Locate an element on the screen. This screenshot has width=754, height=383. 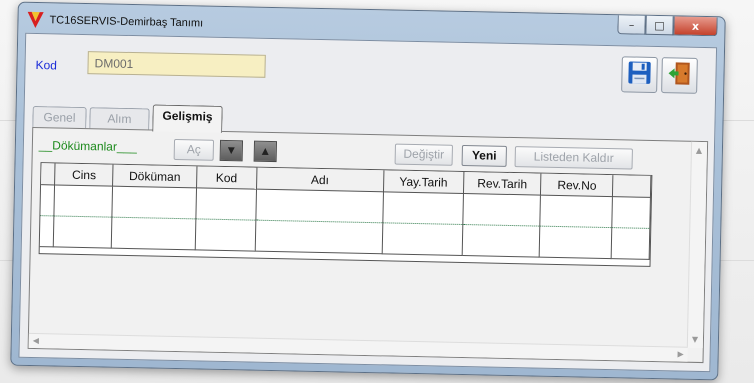
vertical-scrollbar: ▲ ▼ is located at coordinates (697, 245).